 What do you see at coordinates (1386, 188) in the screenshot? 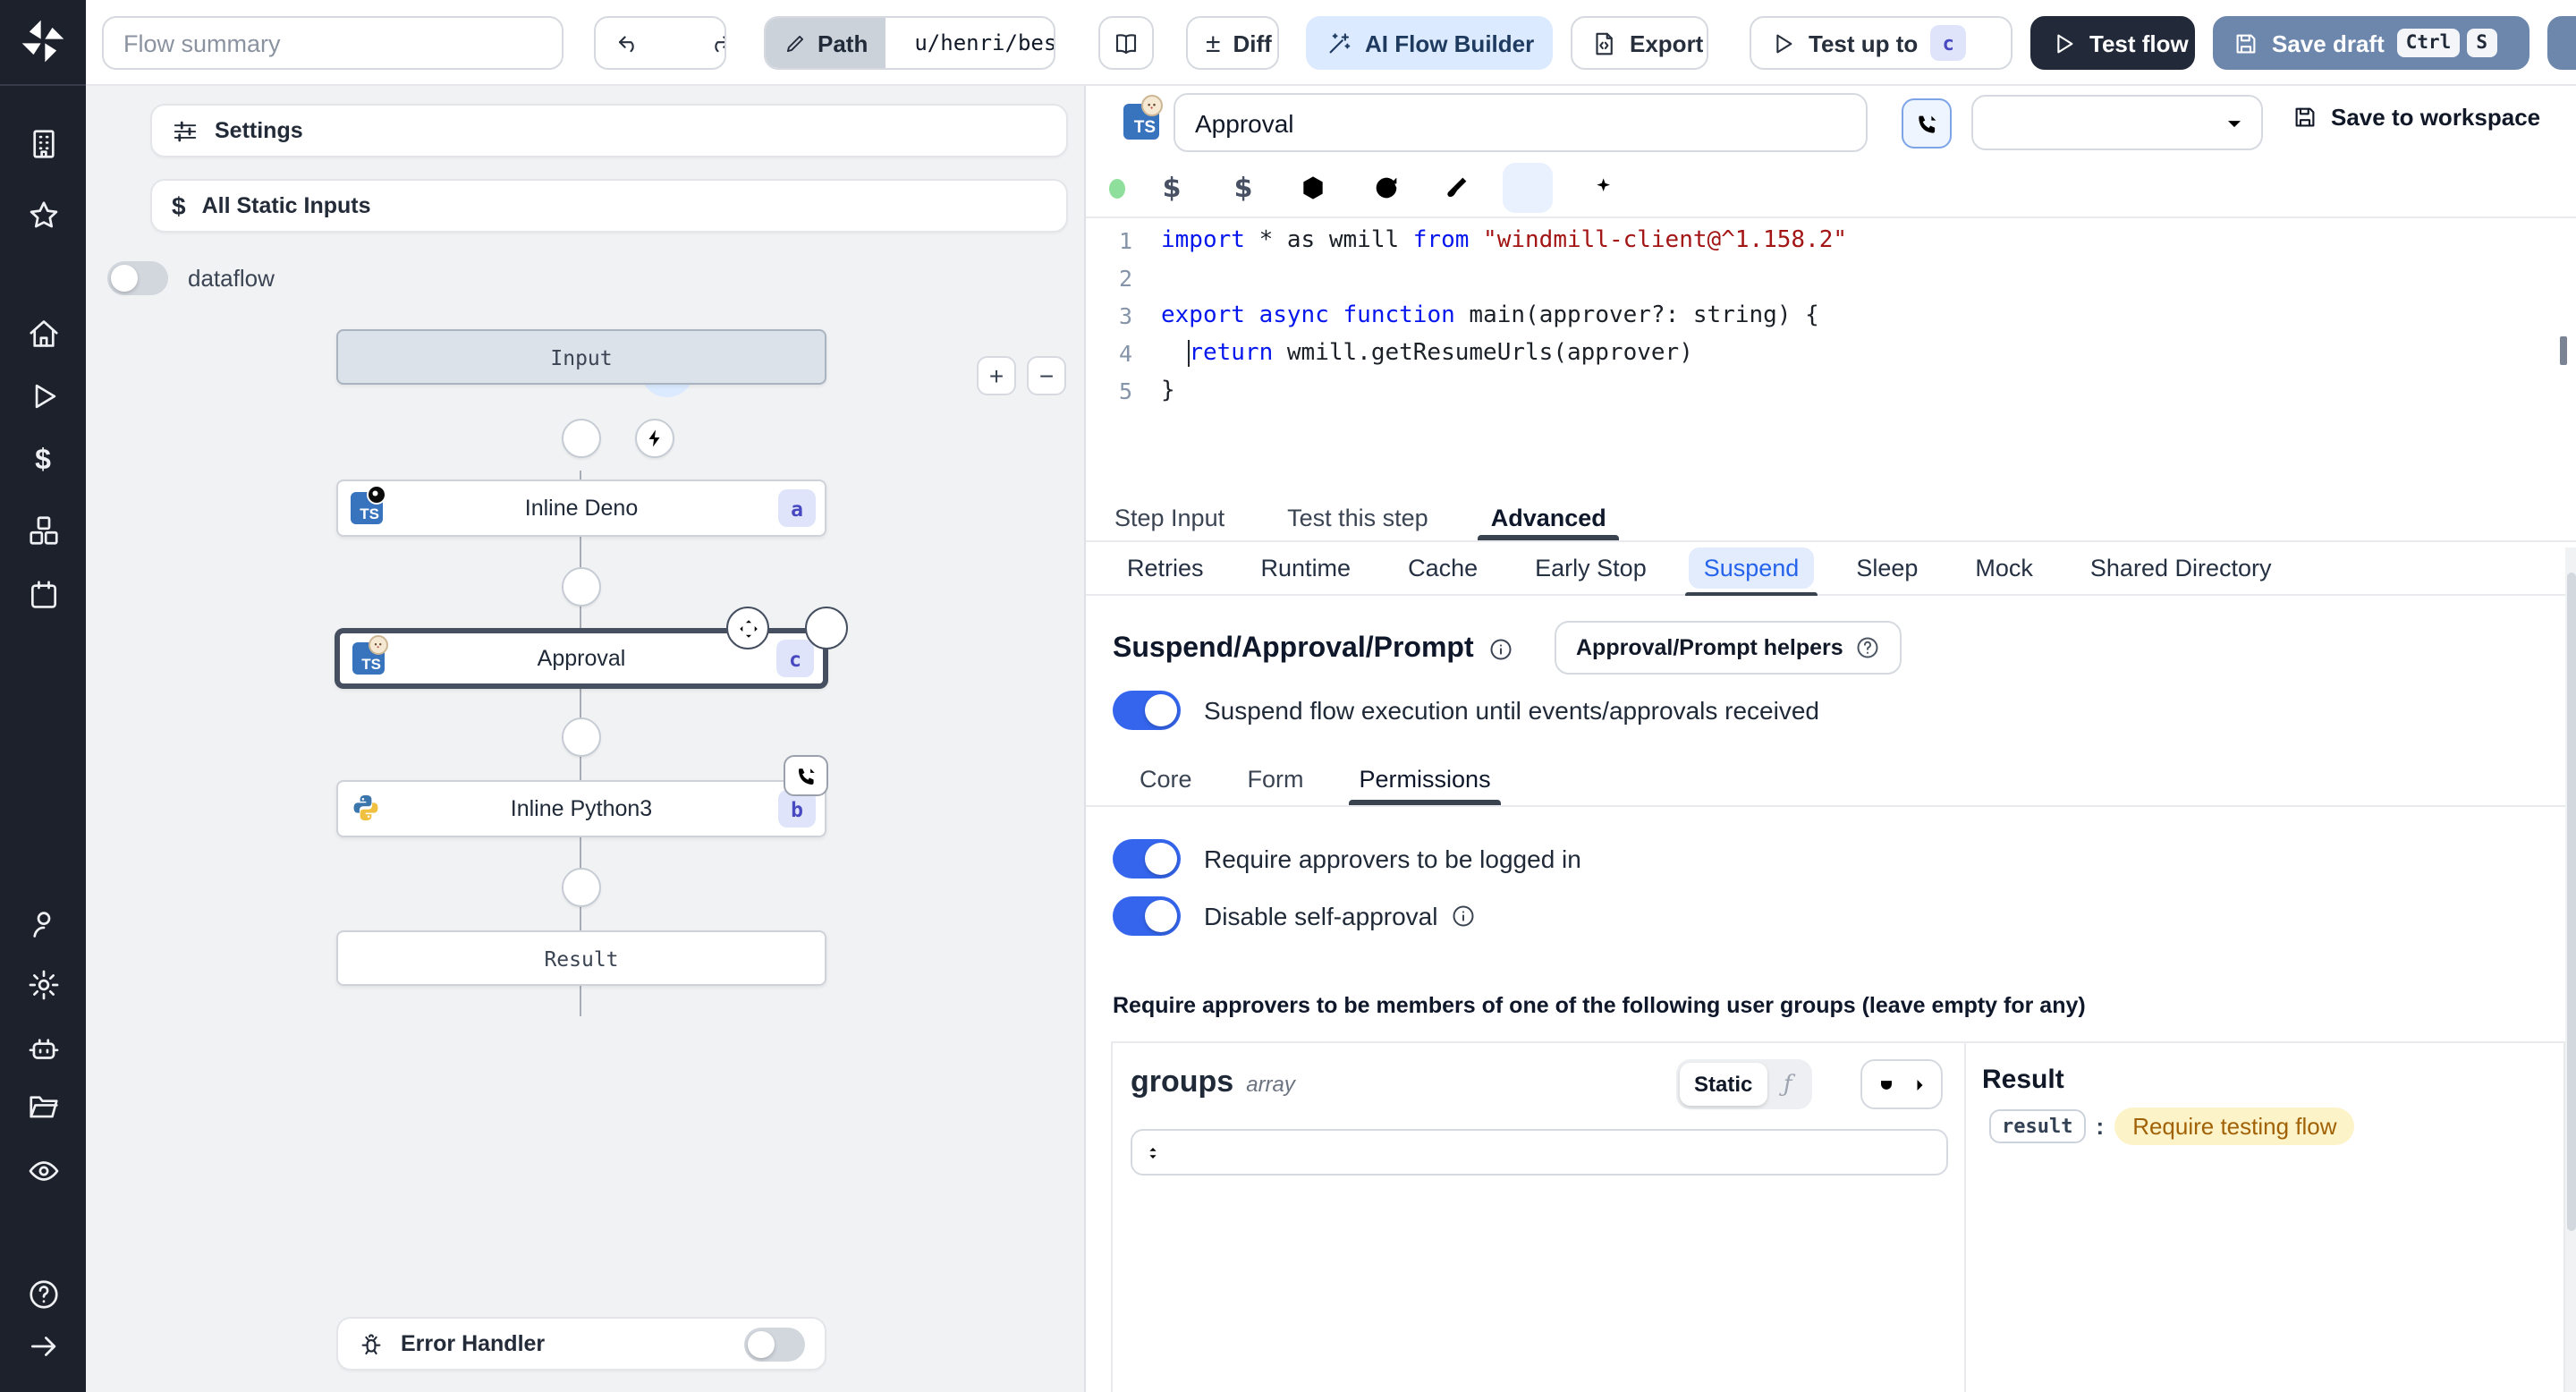
I see `reload-refresh-icon` at bounding box center [1386, 188].